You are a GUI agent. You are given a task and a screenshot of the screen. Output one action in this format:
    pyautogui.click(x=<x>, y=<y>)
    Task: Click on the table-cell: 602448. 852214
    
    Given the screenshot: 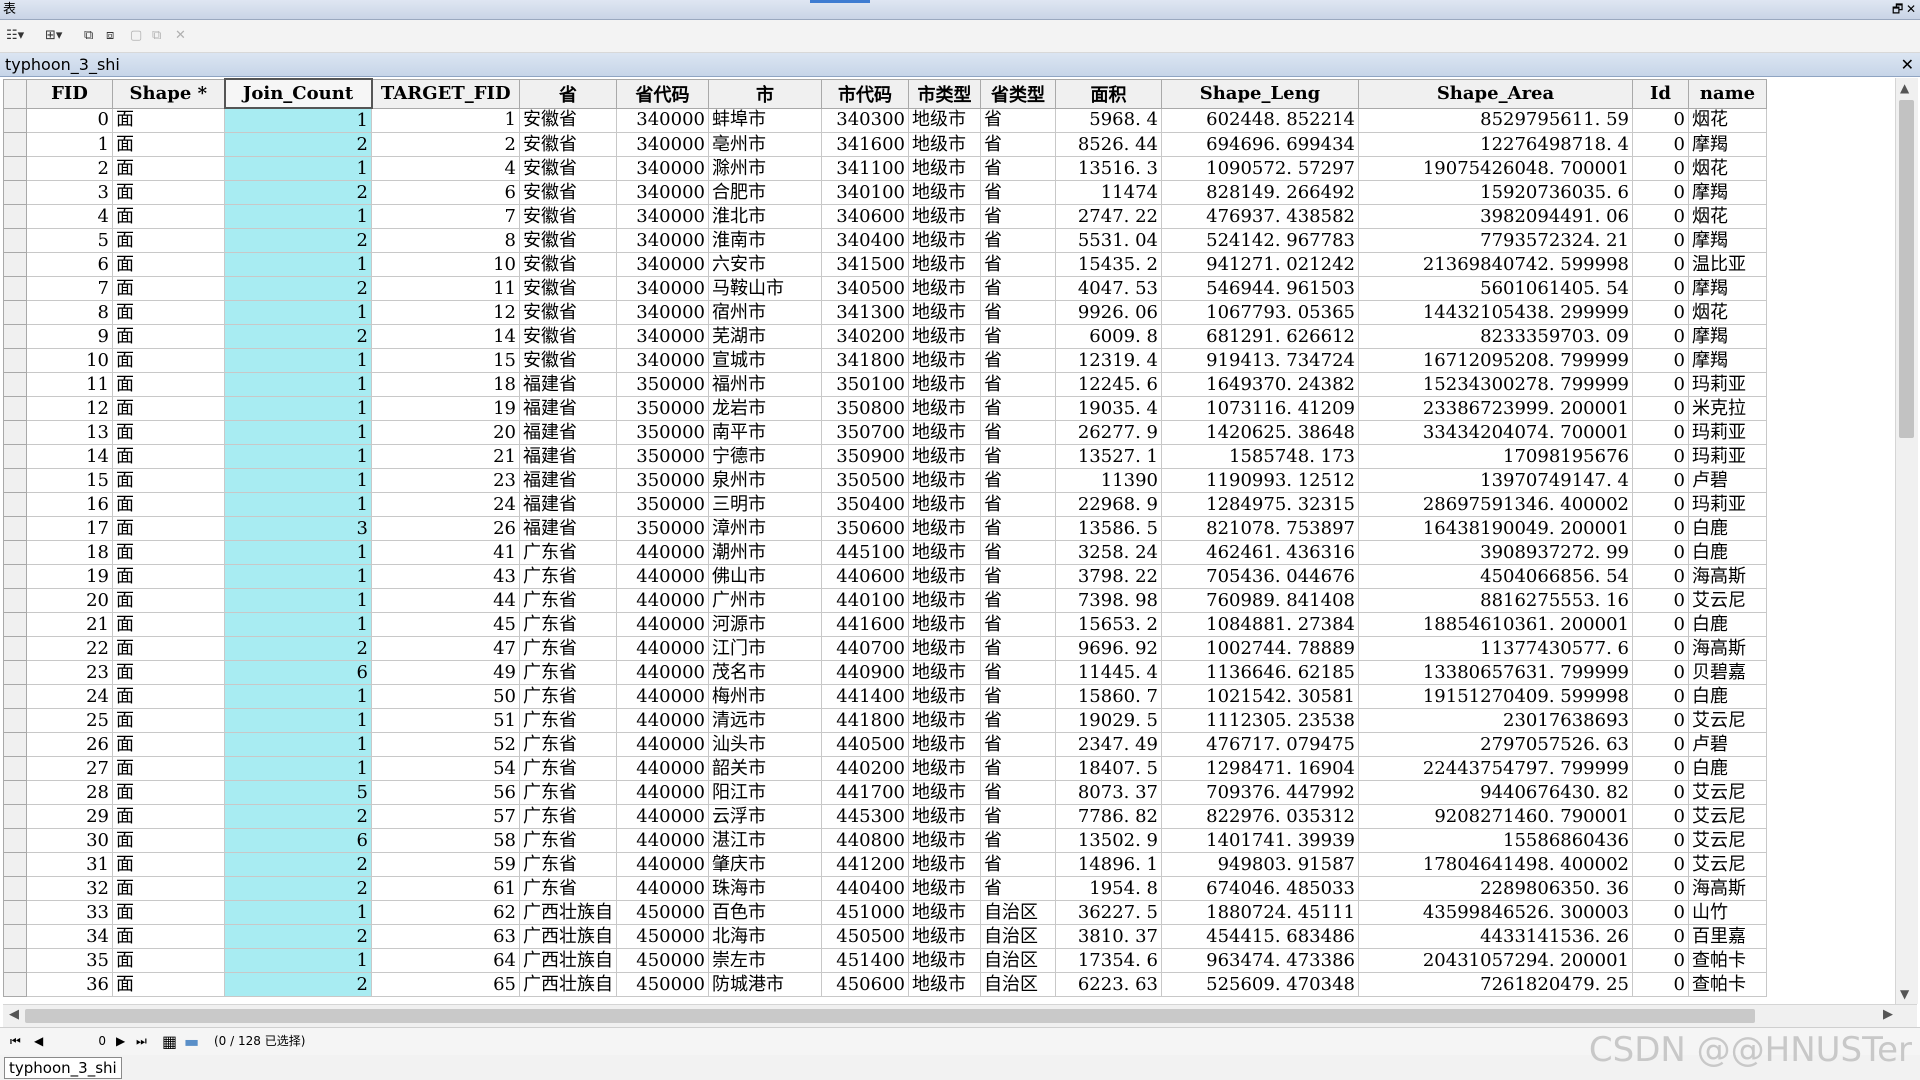 What is the action you would take?
    pyautogui.click(x=1260, y=120)
    